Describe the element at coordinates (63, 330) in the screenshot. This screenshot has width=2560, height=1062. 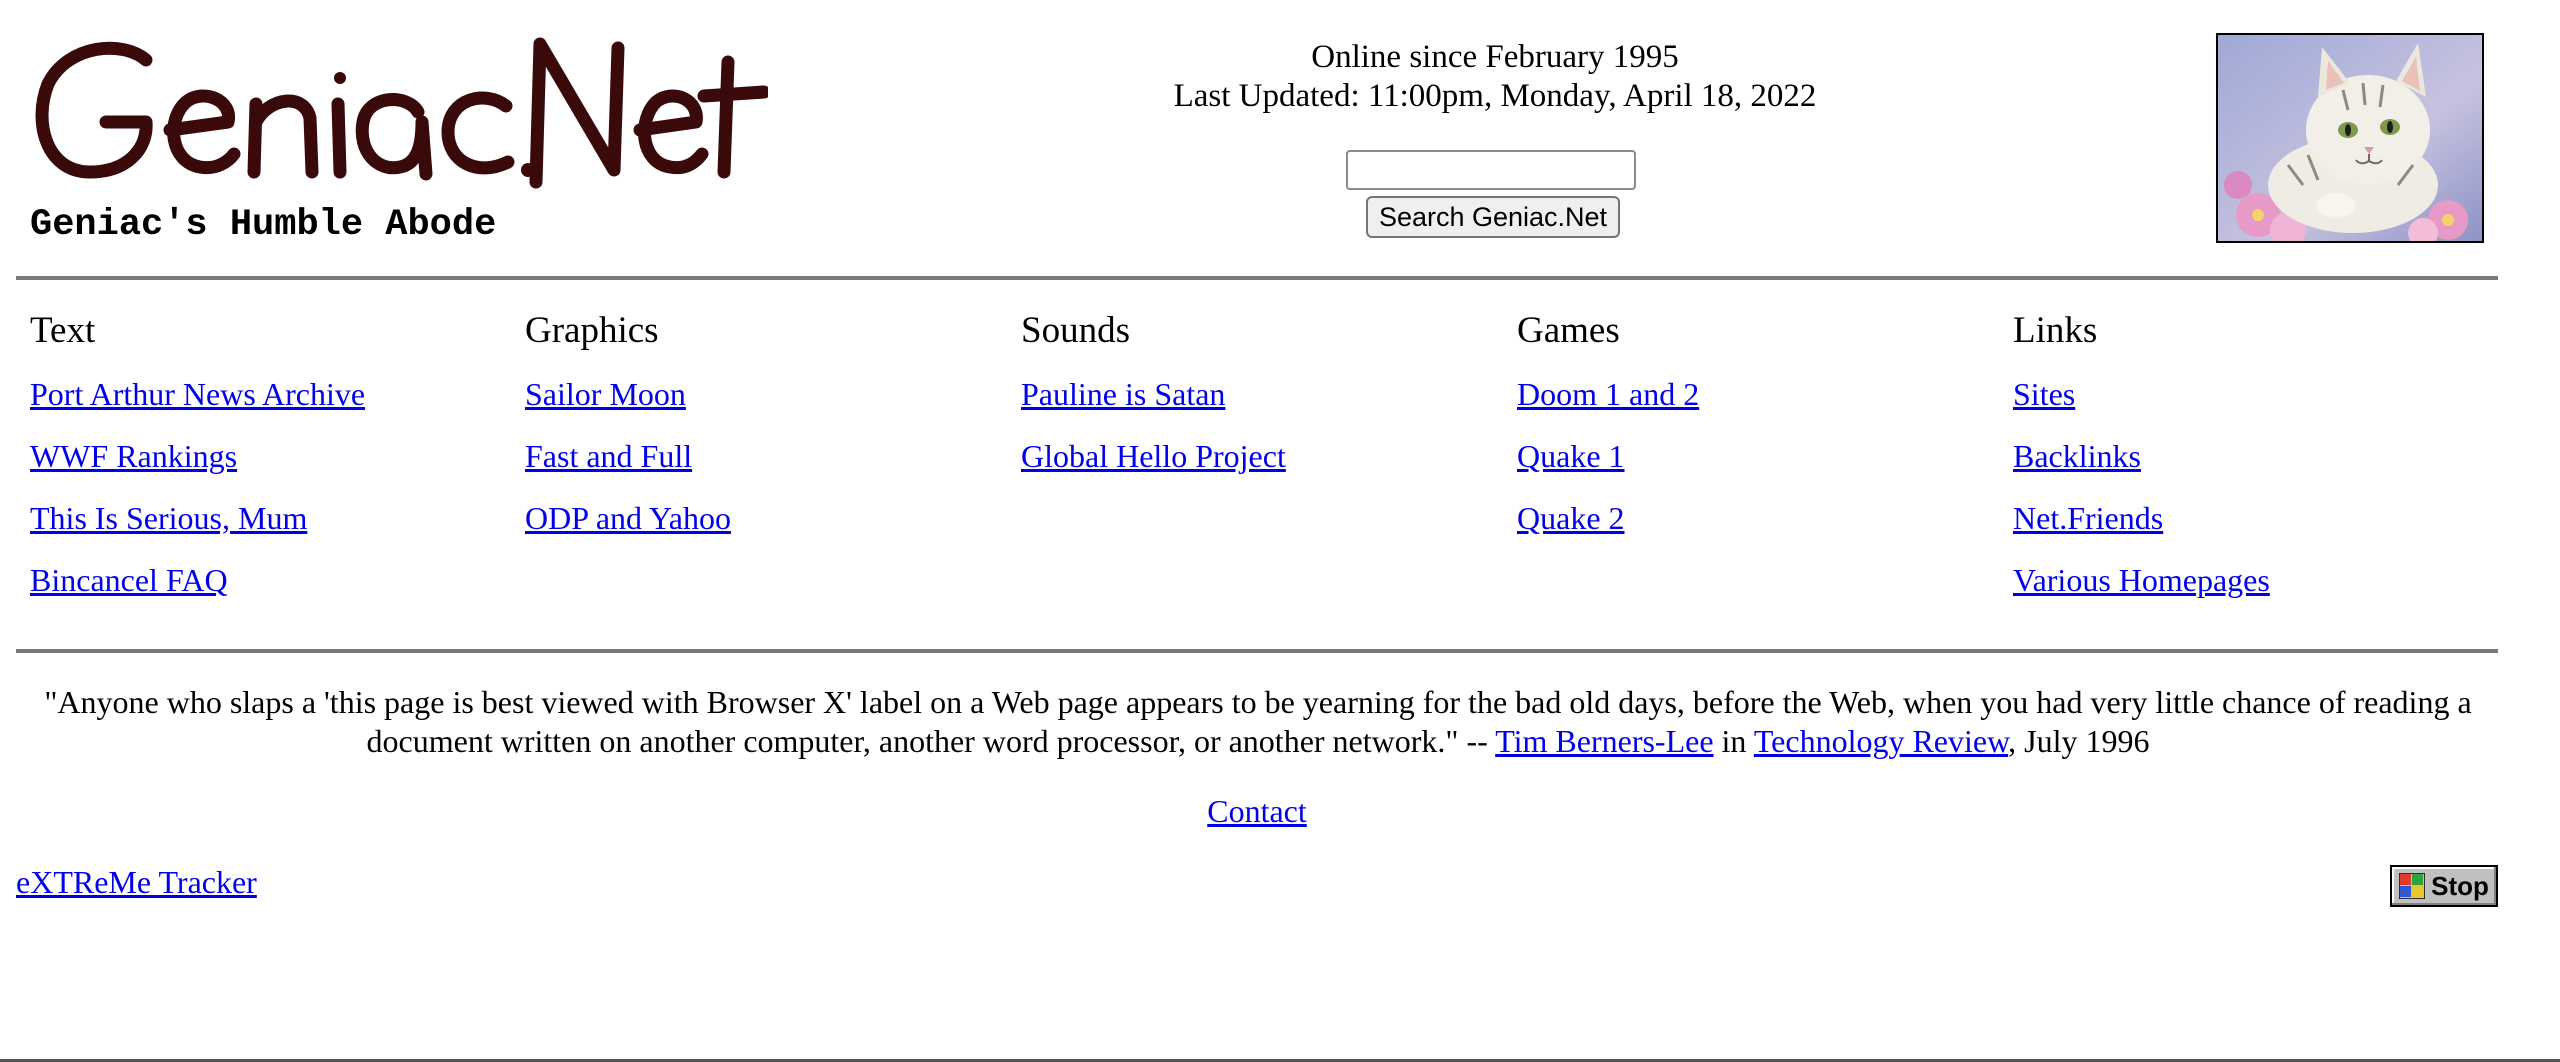
I see `nav-heading: Text` at that location.